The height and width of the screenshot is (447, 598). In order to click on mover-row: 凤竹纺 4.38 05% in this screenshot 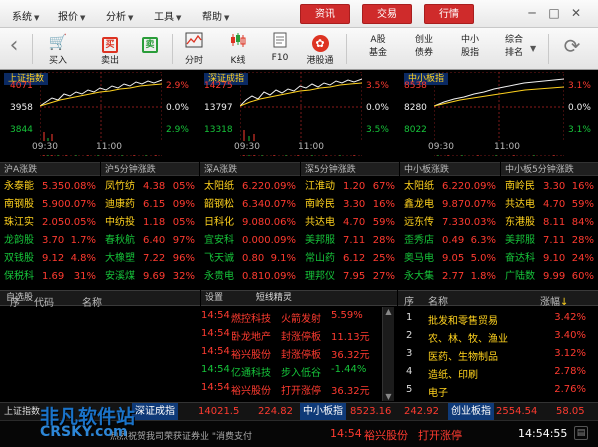, I will do `click(151, 186)`.